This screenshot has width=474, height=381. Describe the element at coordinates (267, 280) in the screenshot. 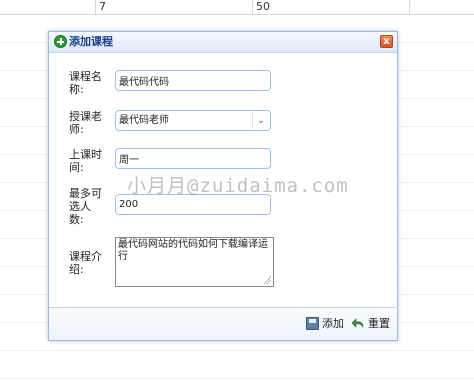

I see `resize-grip-icon` at that location.